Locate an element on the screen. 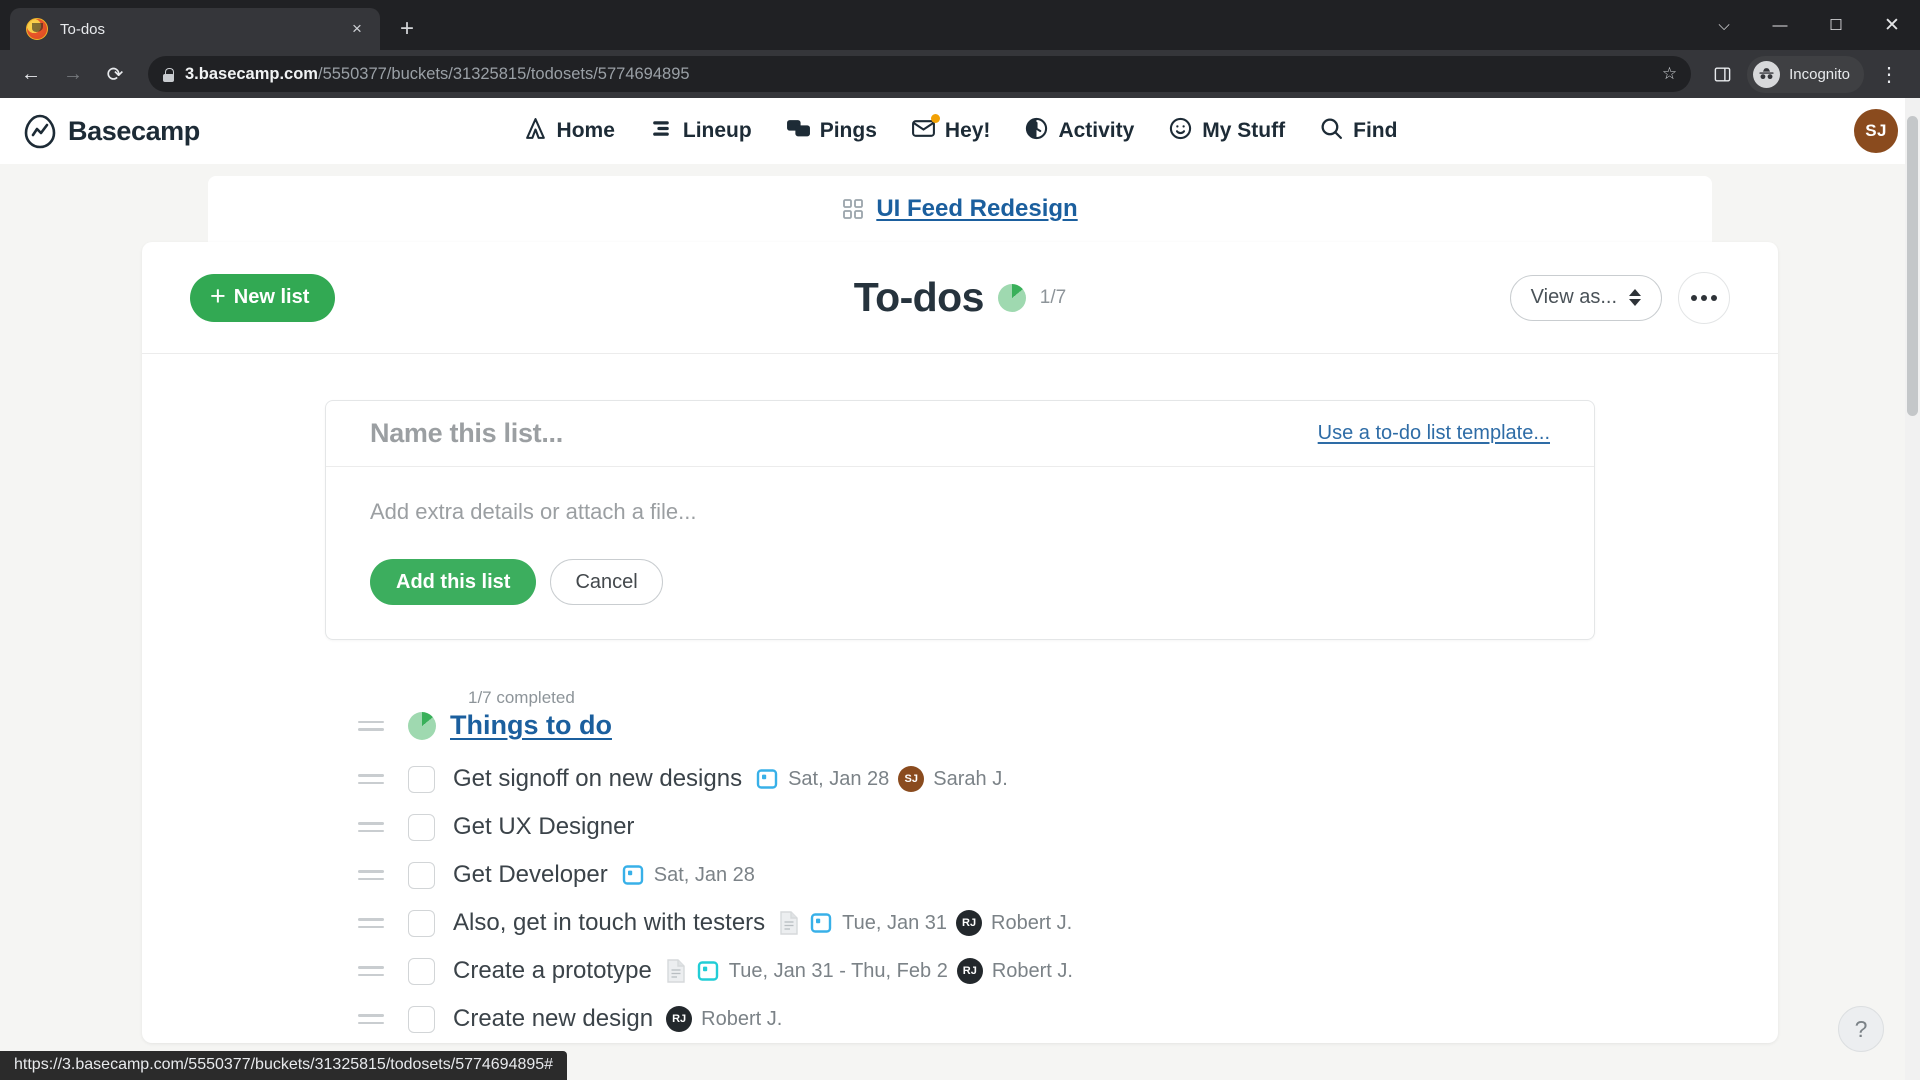 This screenshot has width=1920, height=1080. basecamp-logo-icon is located at coordinates (40, 131).